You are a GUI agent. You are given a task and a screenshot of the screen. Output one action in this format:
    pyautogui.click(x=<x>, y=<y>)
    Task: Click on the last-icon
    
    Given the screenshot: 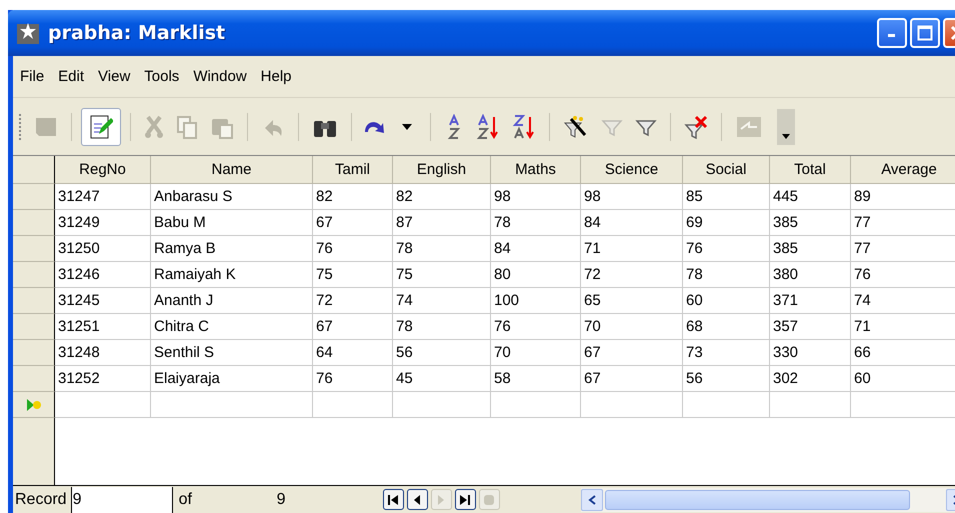 What is the action you would take?
    pyautogui.click(x=465, y=500)
    